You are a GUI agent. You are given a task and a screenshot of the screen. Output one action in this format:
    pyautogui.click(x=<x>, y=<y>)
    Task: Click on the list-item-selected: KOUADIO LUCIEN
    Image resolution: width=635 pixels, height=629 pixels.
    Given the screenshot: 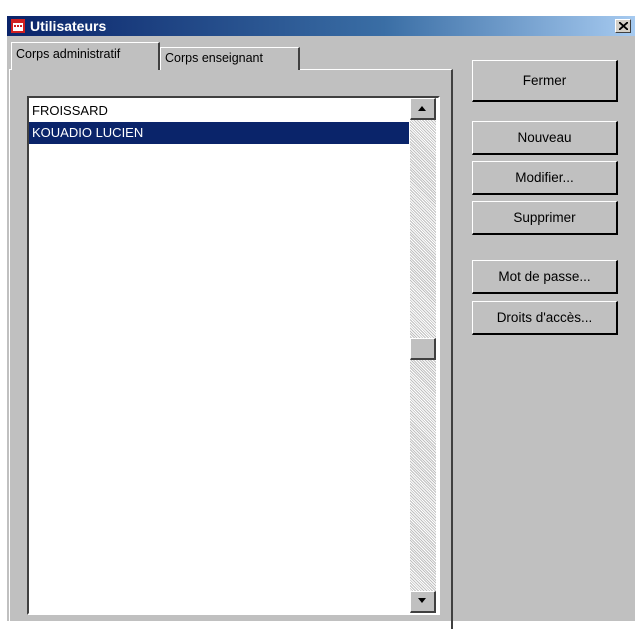 What is the action you would take?
    pyautogui.click(x=219, y=133)
    